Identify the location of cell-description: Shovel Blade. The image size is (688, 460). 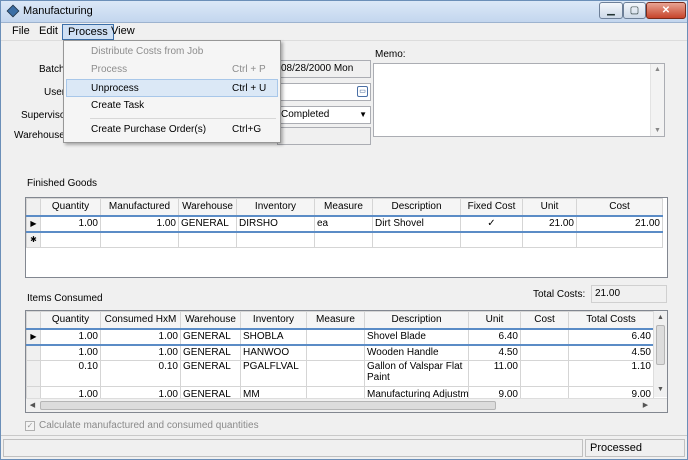
(416, 336).